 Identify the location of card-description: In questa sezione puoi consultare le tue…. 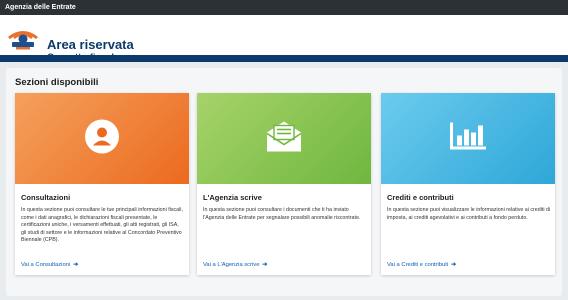
(102, 225).